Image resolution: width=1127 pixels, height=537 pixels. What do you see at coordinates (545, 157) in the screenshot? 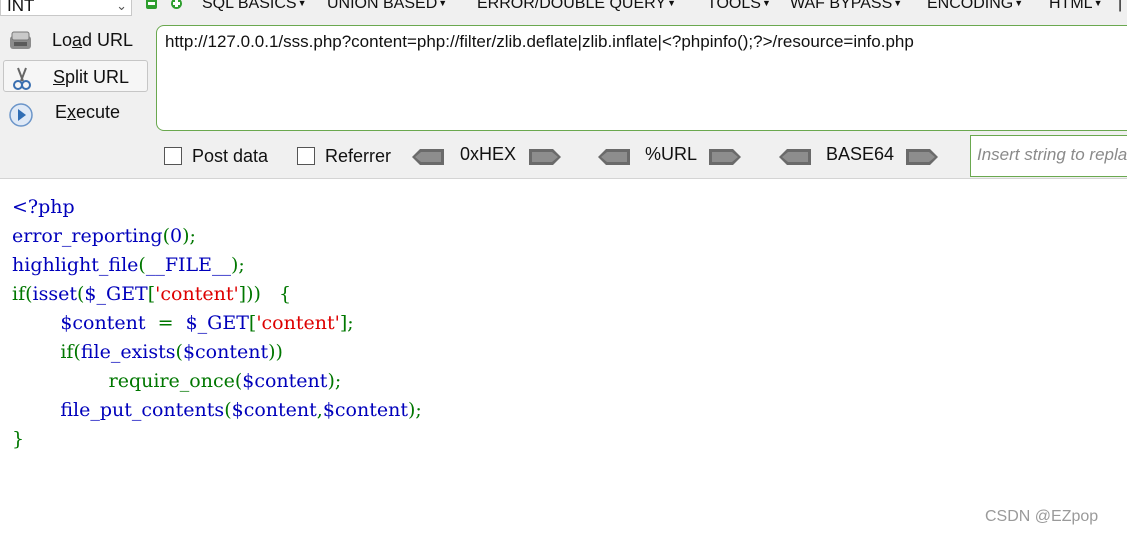
I see `encode-hex-arrow-icon` at bounding box center [545, 157].